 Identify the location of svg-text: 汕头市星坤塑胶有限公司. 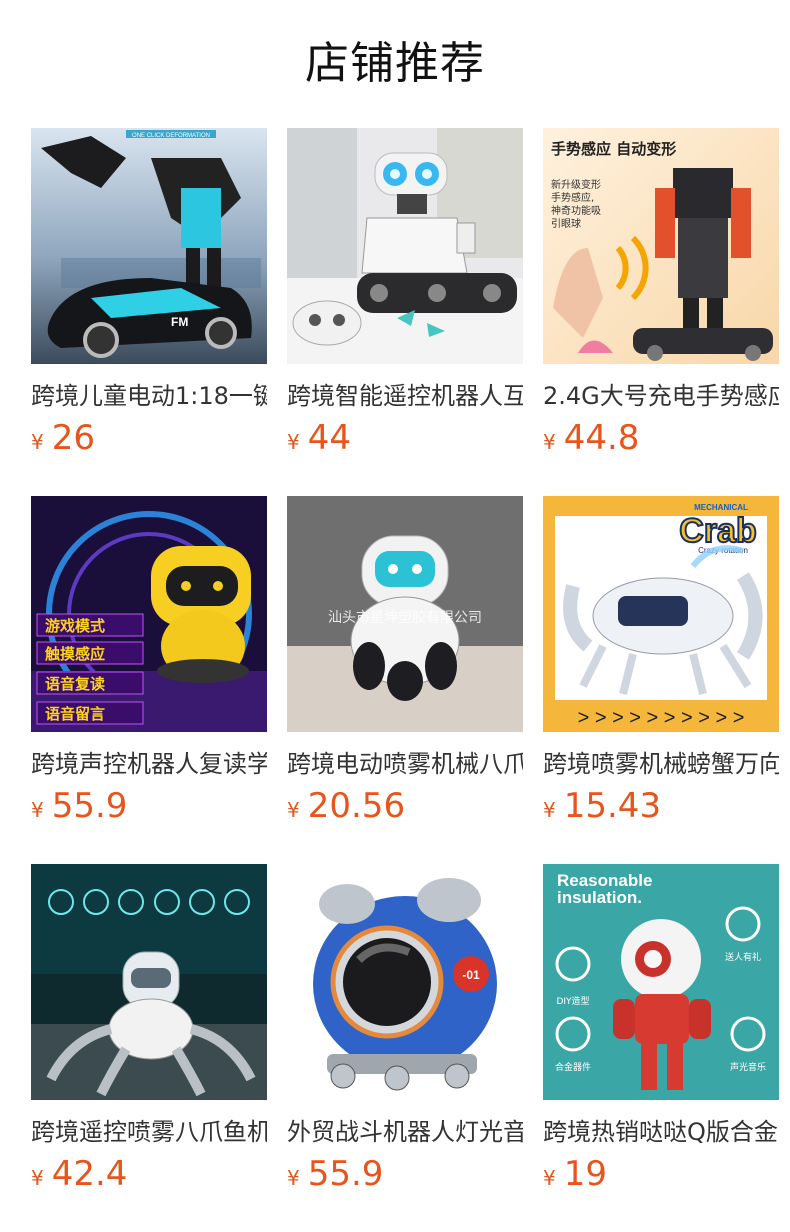
(405, 617).